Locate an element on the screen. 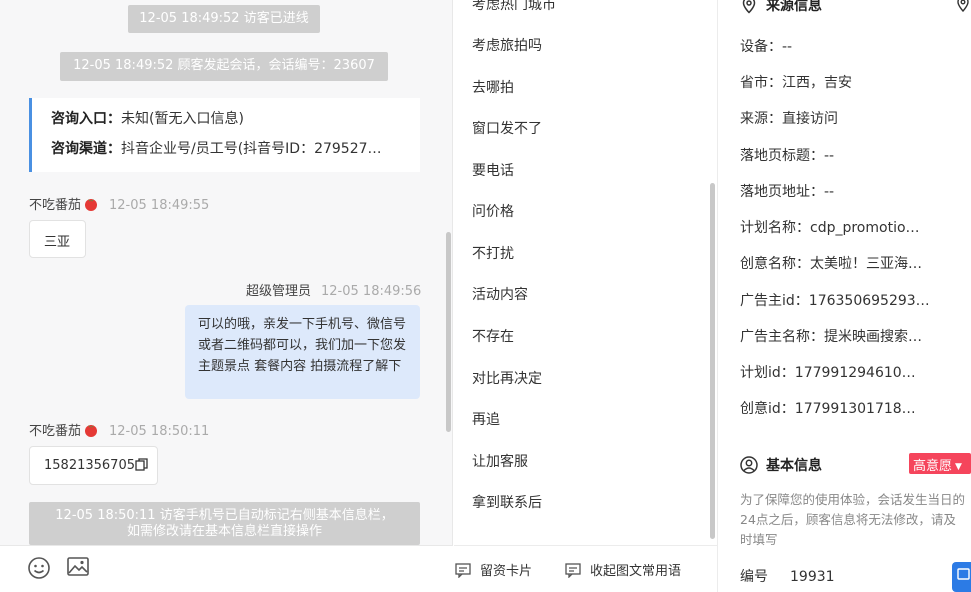 The image size is (971, 592). phone-text: 15821356705 is located at coordinates (89, 465).